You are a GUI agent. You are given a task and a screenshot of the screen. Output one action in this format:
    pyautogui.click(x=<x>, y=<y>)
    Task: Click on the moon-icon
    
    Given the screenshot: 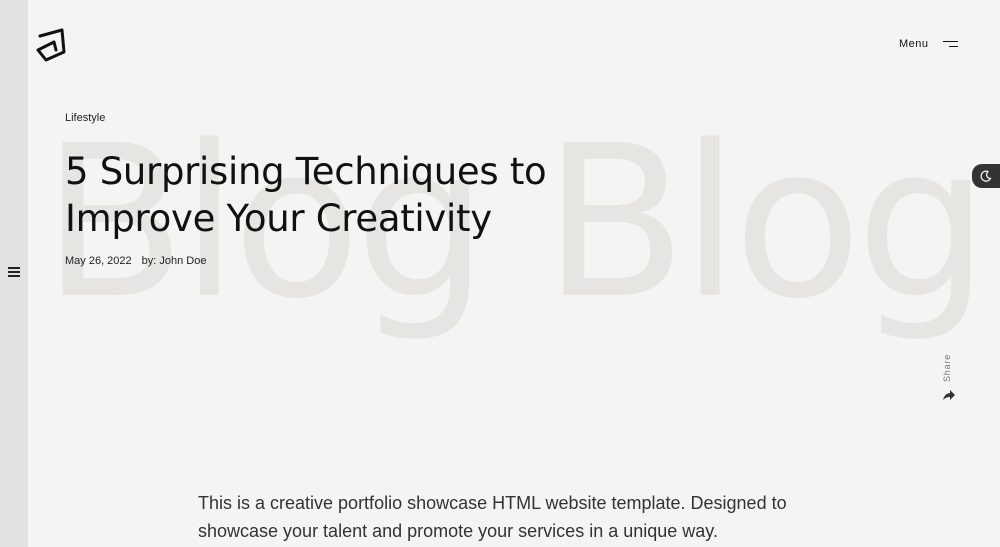 What is the action you would take?
    pyautogui.click(x=986, y=176)
    